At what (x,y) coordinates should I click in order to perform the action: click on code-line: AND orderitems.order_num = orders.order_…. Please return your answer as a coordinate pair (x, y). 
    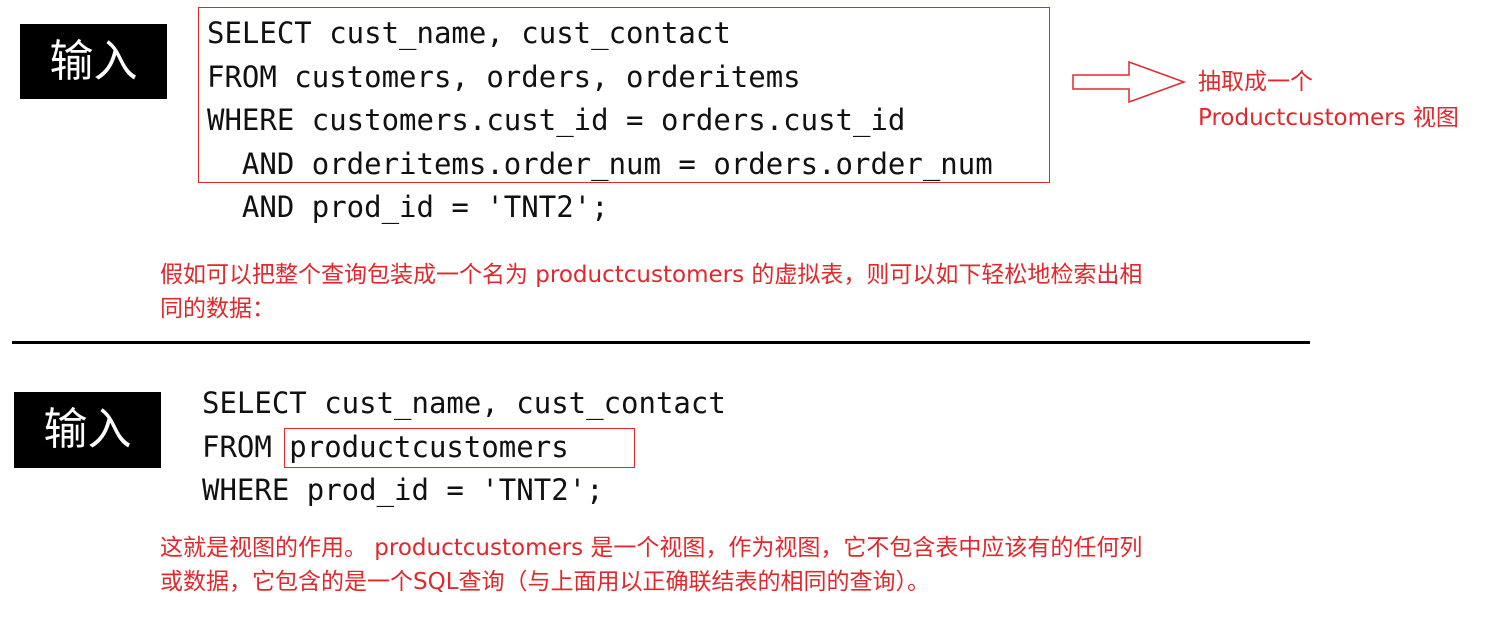
    Looking at the image, I should click on (600, 163).